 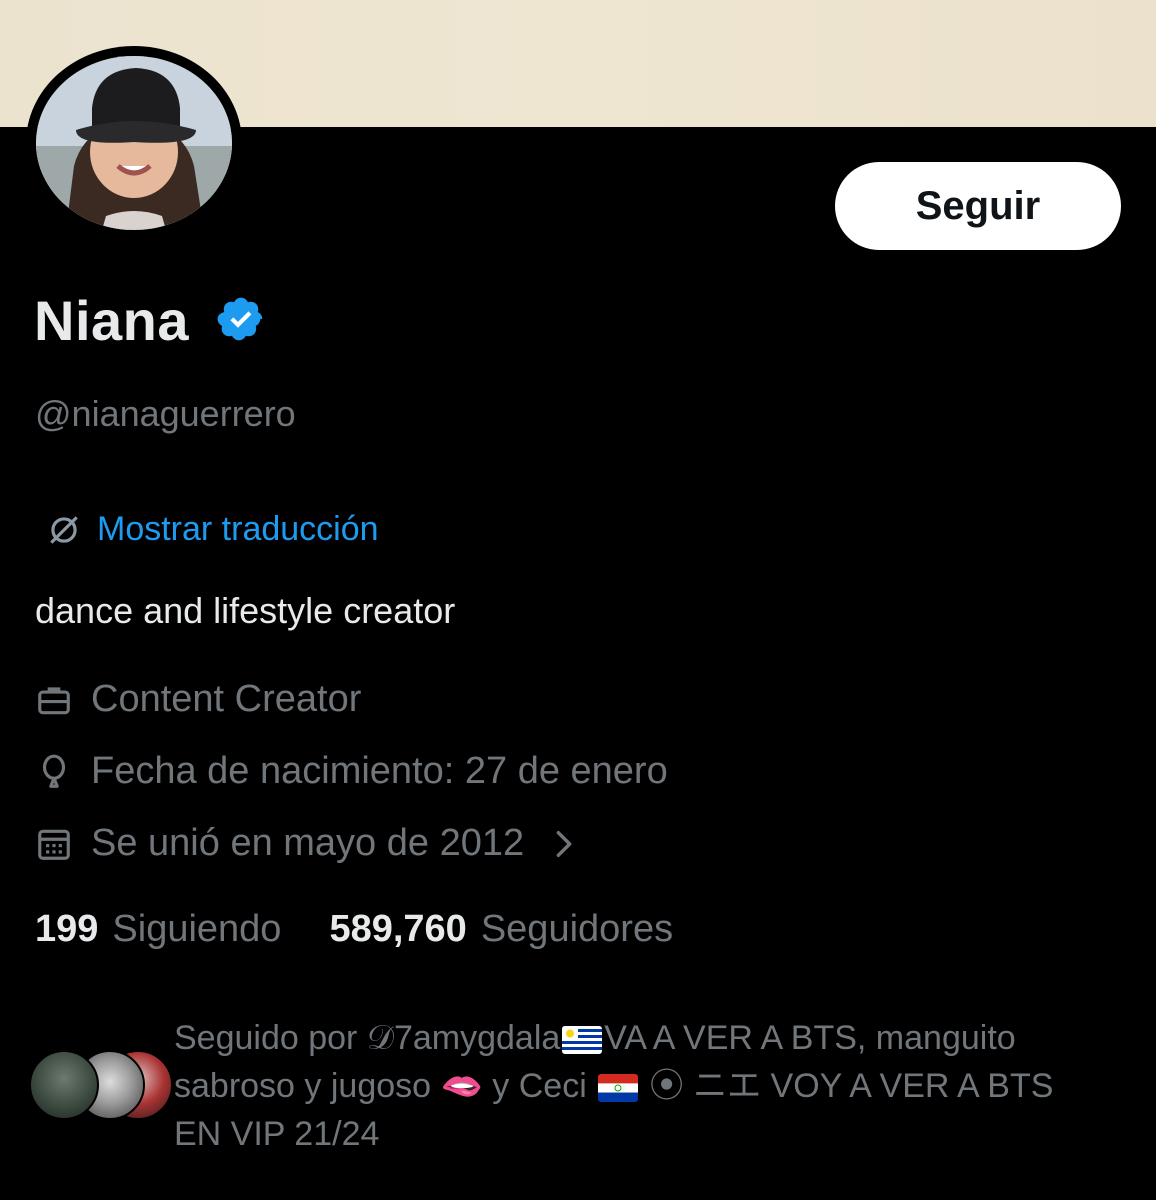 What do you see at coordinates (463, 1038) in the screenshot?
I see `mutual-user-1: 𝒟7amygdala` at bounding box center [463, 1038].